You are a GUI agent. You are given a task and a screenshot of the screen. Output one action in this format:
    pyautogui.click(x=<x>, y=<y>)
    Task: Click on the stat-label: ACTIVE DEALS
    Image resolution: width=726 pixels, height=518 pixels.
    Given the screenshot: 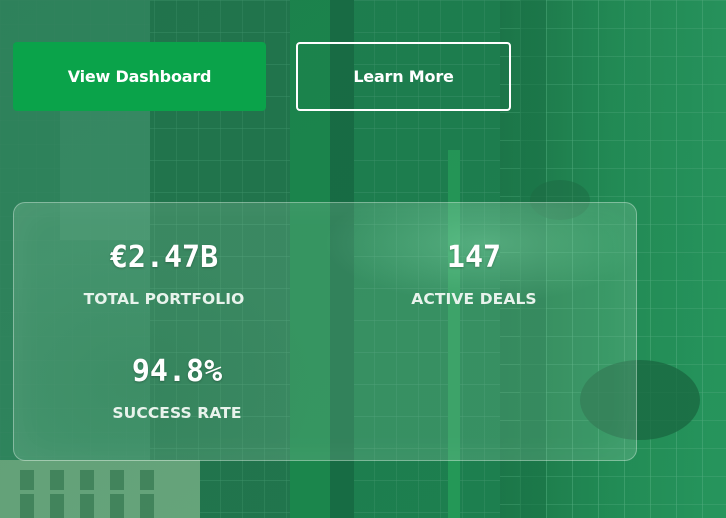 What is the action you would take?
    pyautogui.click(x=474, y=299)
    